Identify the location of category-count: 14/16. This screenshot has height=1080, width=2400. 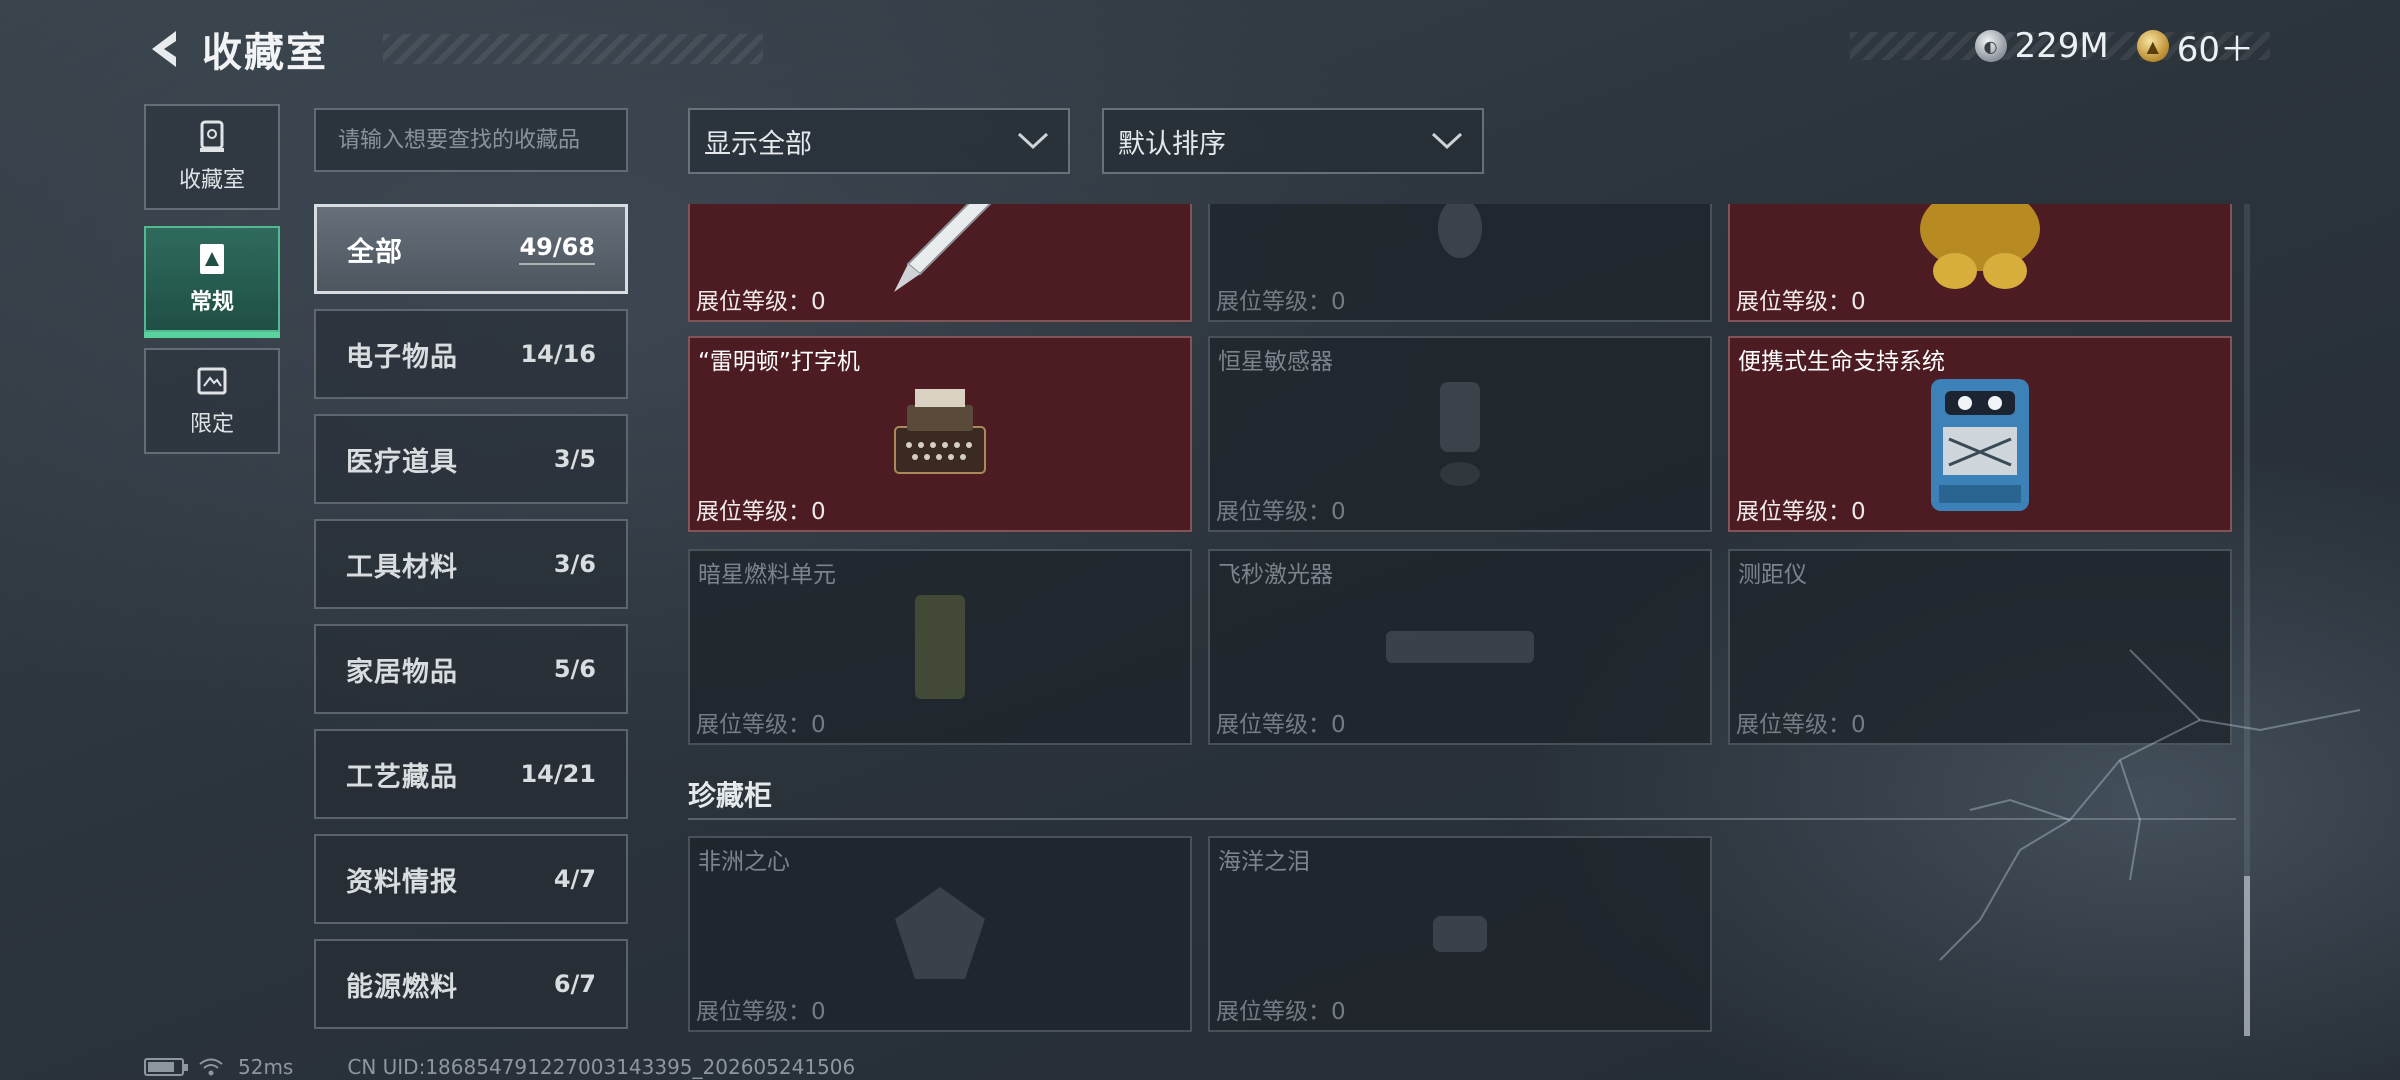
(558, 354).